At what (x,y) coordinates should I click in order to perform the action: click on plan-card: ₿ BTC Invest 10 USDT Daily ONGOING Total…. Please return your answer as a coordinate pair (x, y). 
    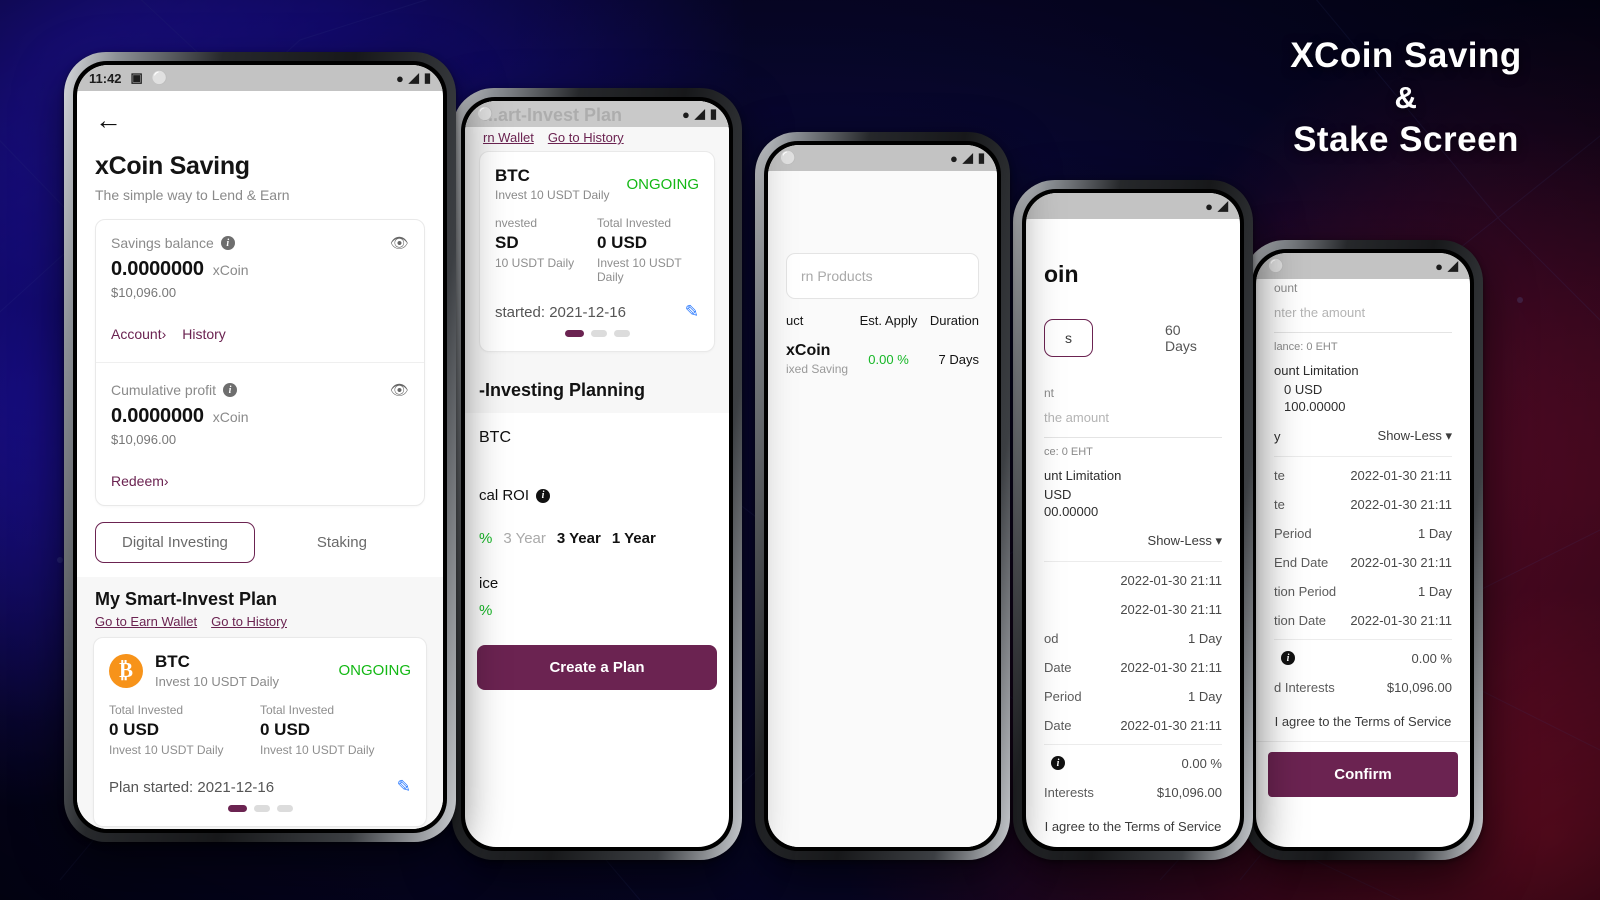
    Looking at the image, I should click on (260, 732).